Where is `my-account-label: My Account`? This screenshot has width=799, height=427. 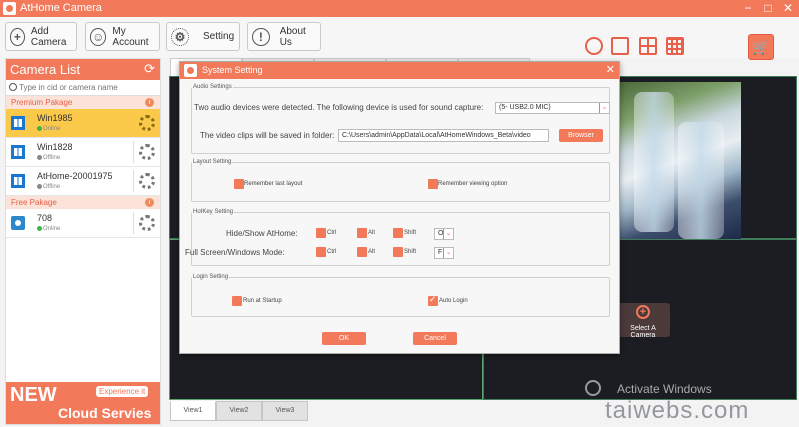 my-account-label: My Account is located at coordinates (130, 36).